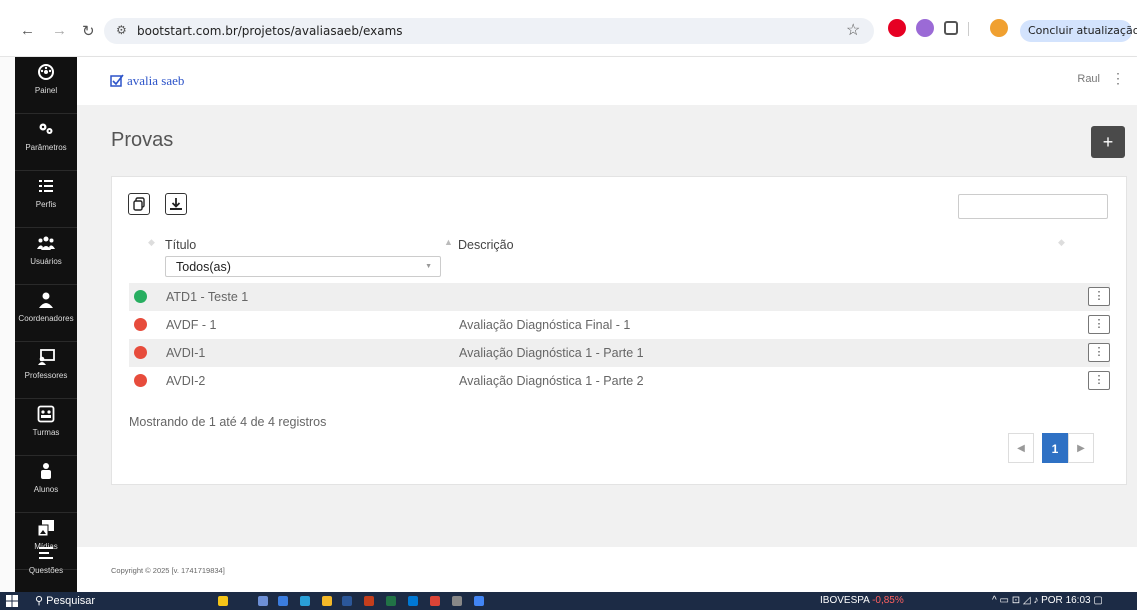 The image size is (1137, 610). Describe the element at coordinates (180, 245) in the screenshot. I see `column-header-titulo: Título` at that location.